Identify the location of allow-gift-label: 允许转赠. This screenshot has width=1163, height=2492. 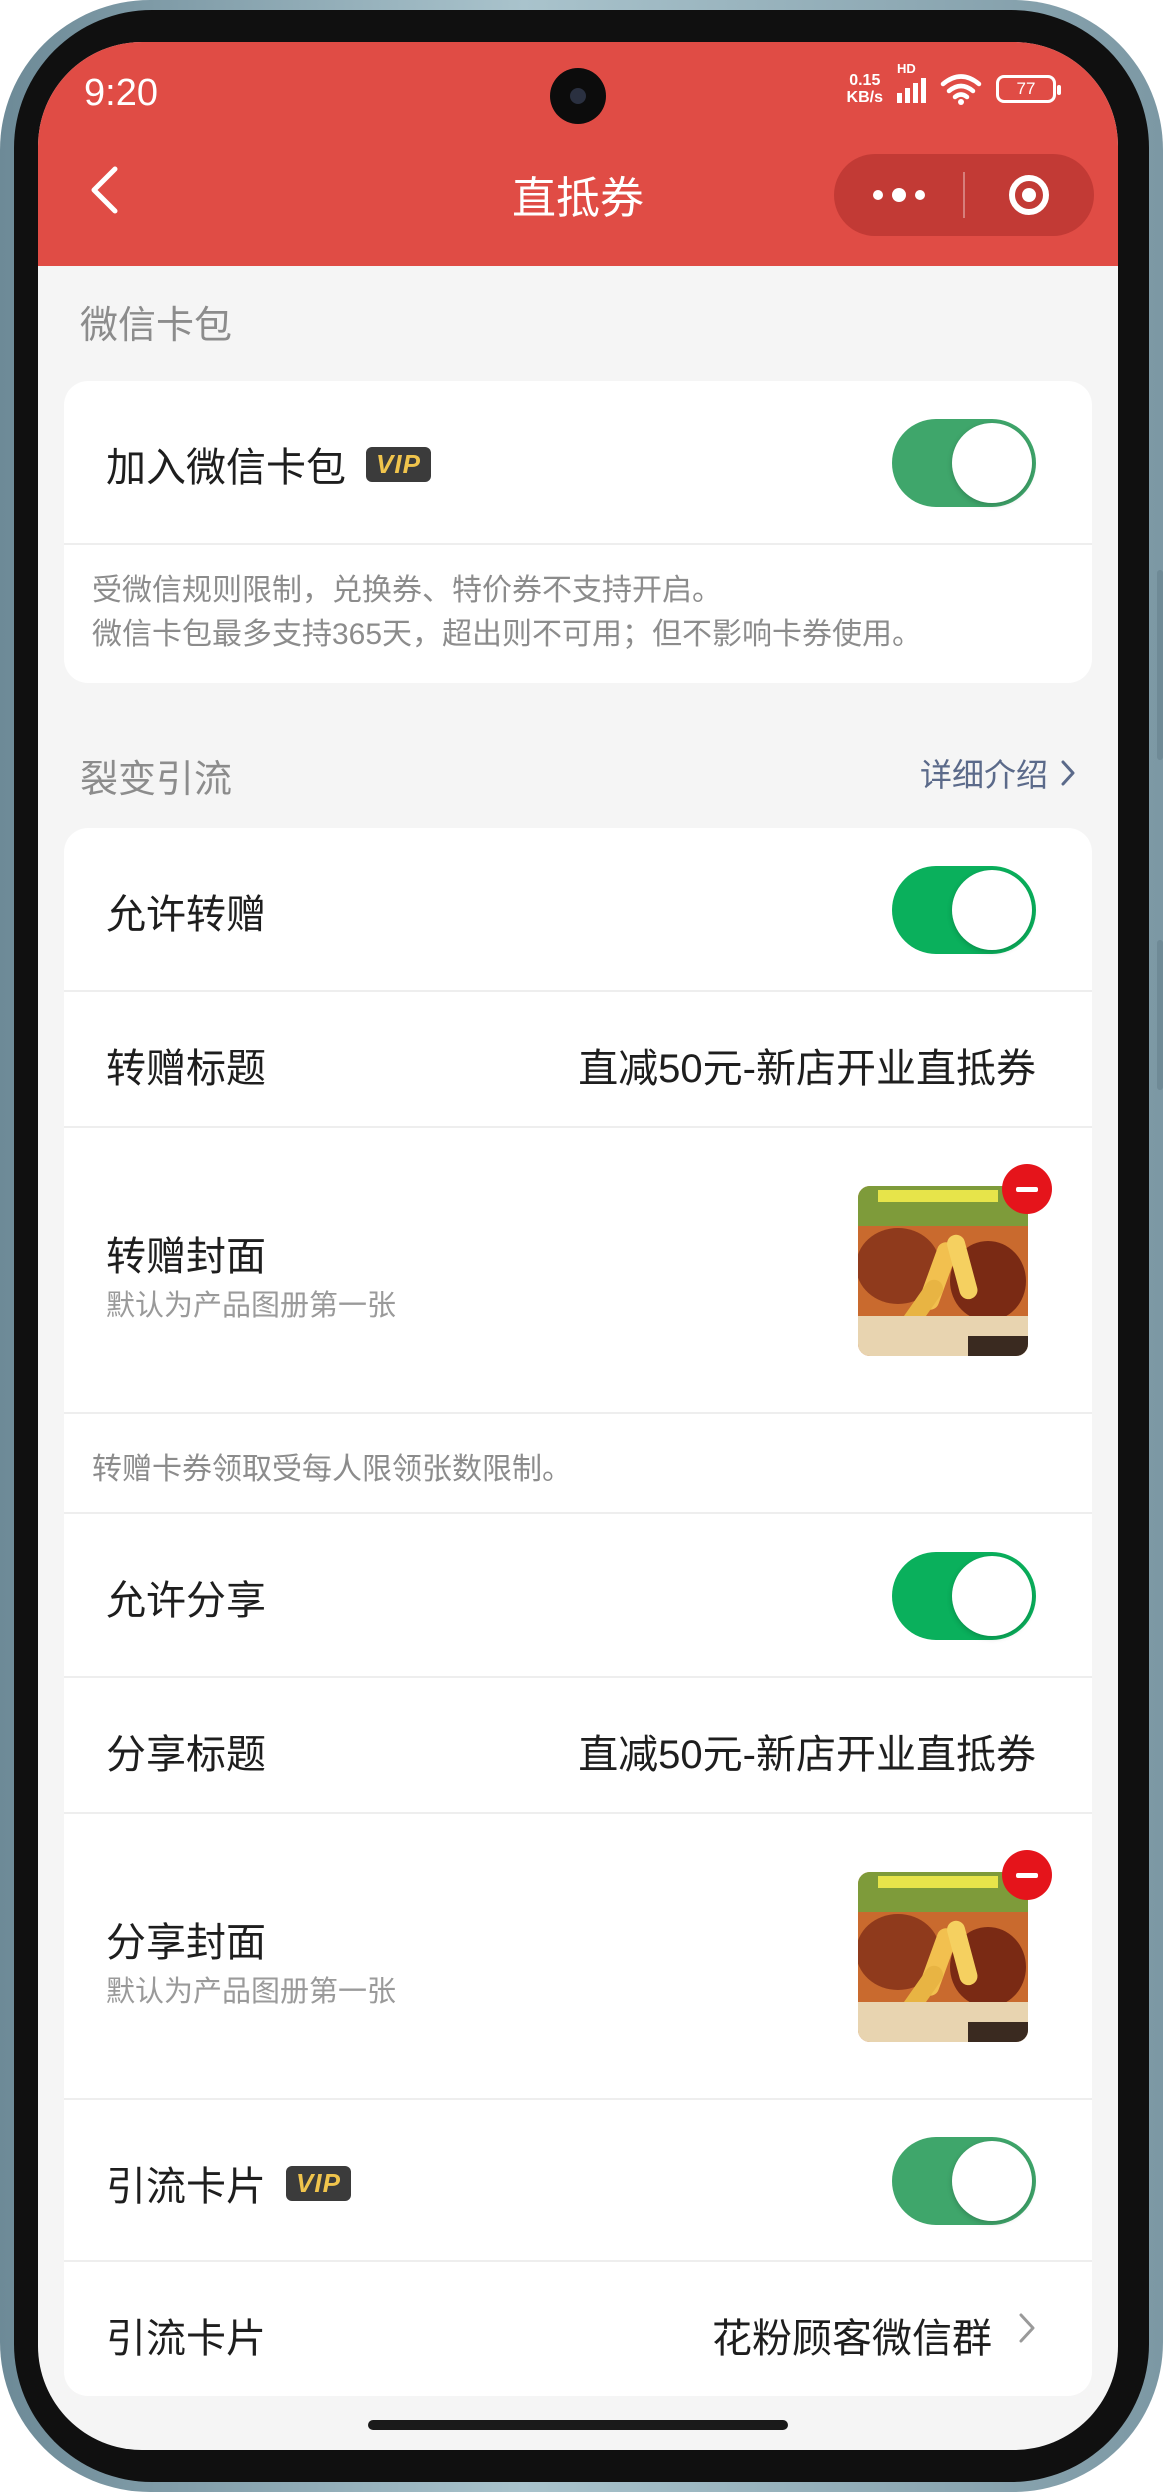
(186, 915).